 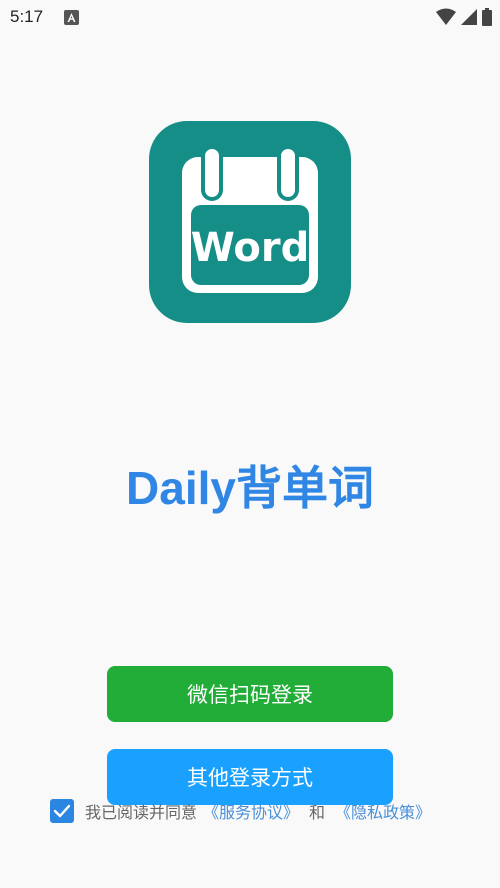 I want to click on wifi-icon, so click(x=446, y=19).